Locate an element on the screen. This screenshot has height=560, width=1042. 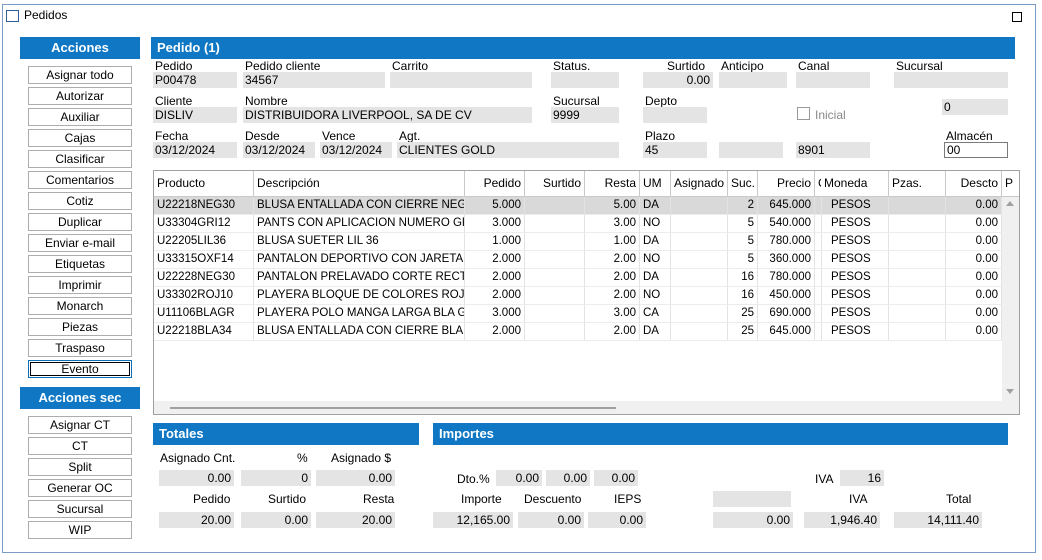
vence-field: 03/12/2024 is located at coordinates (356, 150).